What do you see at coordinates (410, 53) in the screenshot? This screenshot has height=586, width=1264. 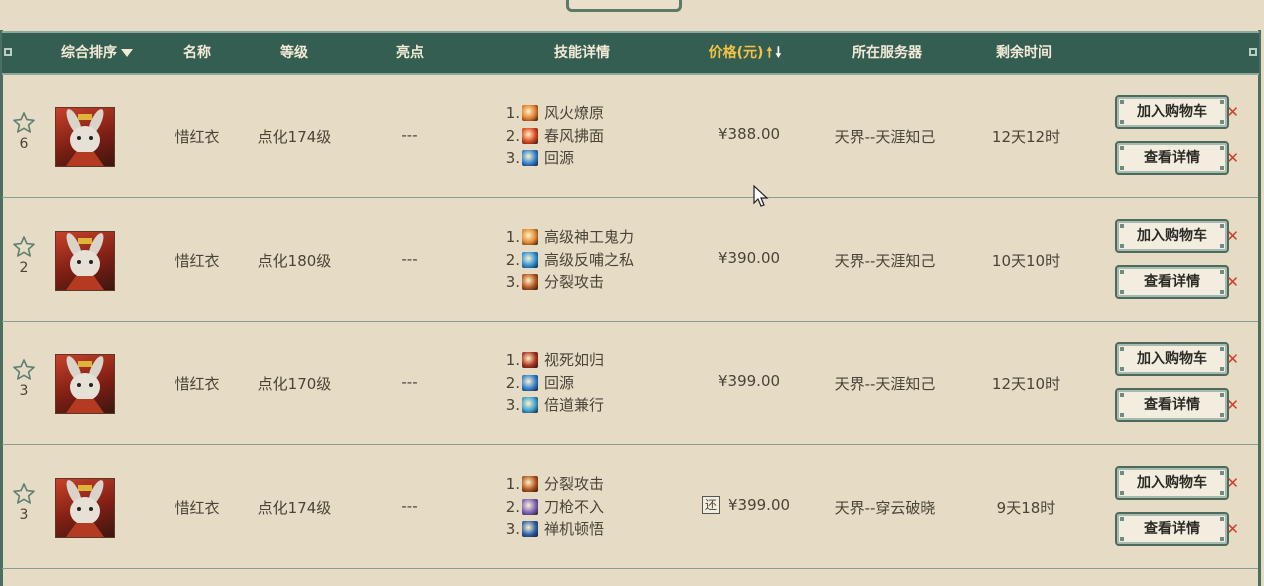 I see `header-highlight: 亮点` at bounding box center [410, 53].